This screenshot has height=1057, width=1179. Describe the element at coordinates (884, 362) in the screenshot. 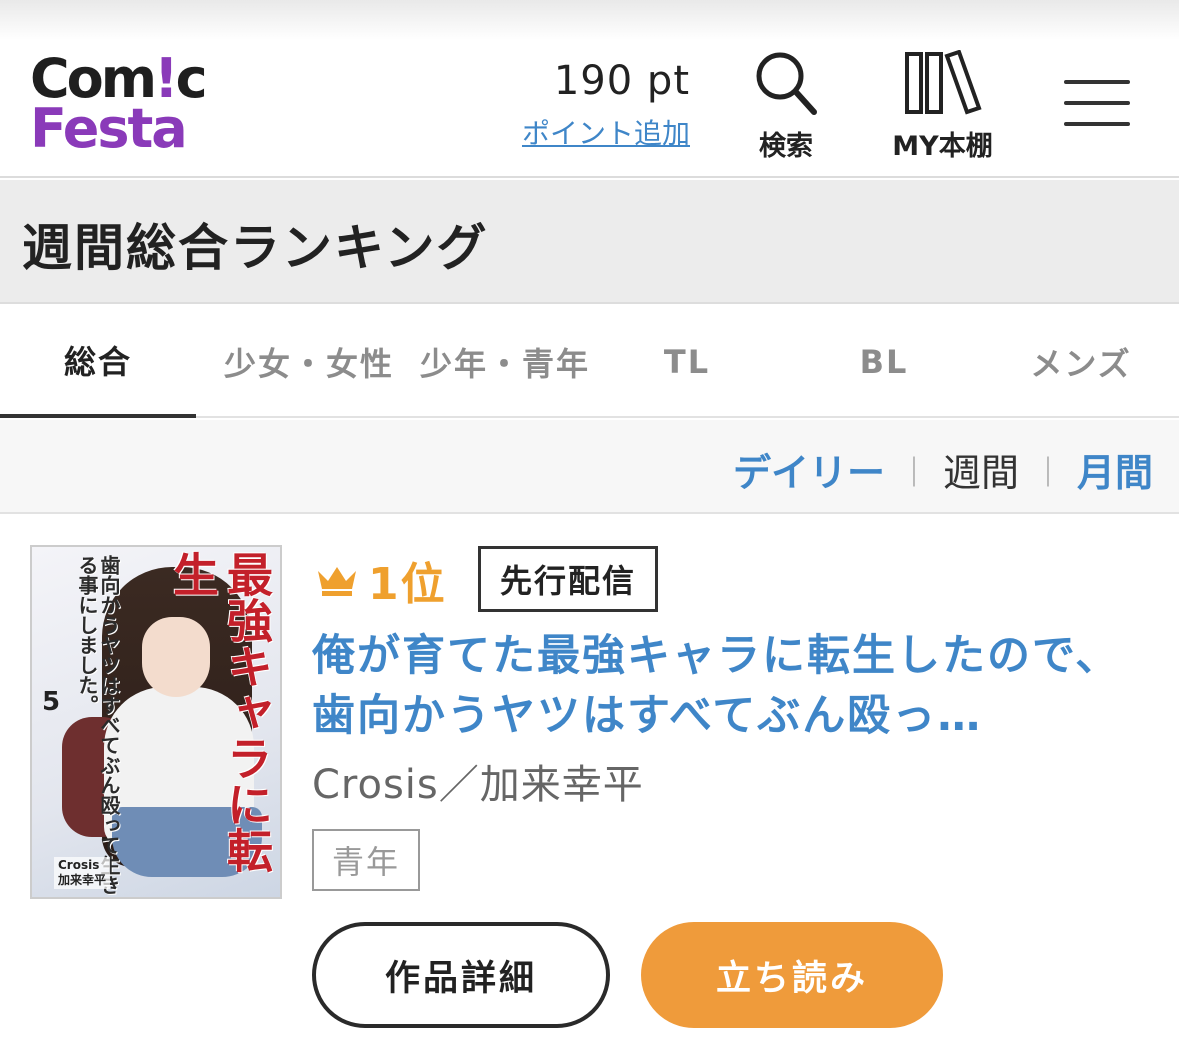

I see `tab-bl: BL` at that location.